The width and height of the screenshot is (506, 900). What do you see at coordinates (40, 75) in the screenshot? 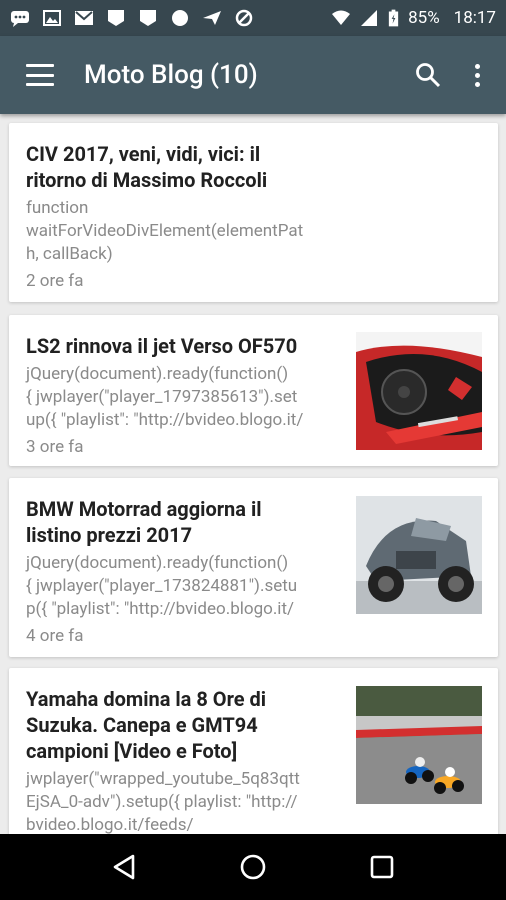
I see `hamburger-menu-icon` at bounding box center [40, 75].